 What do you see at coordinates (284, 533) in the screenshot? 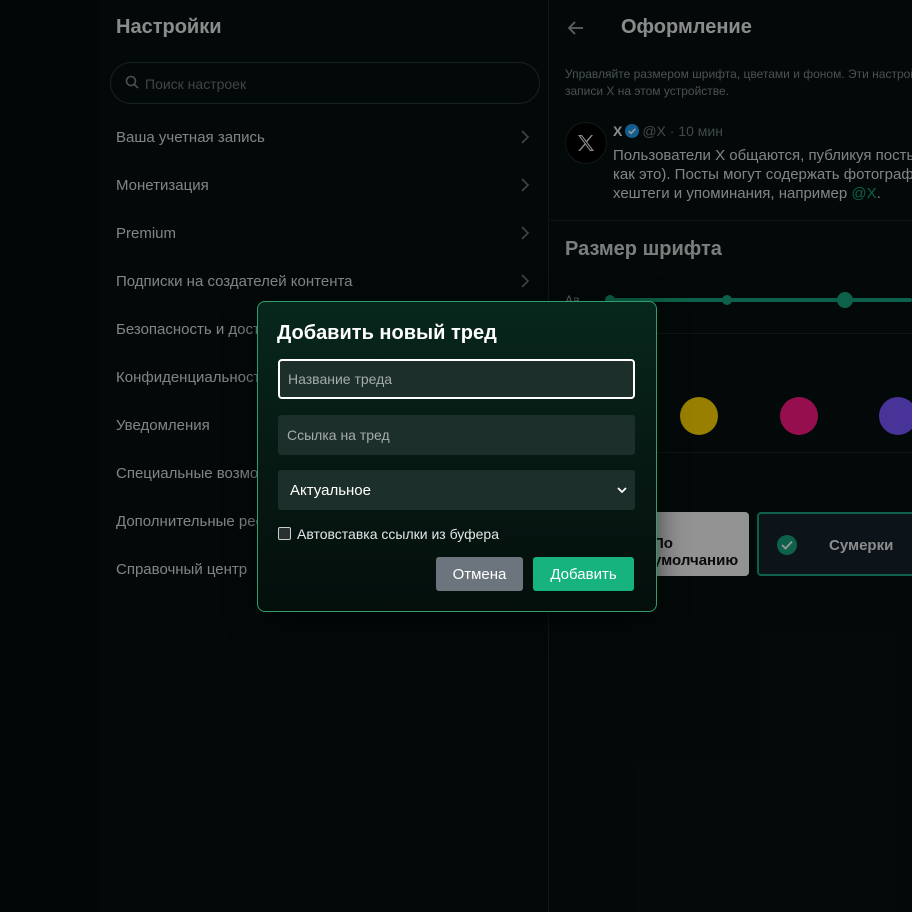
I see `autopaste-checkbox` at bounding box center [284, 533].